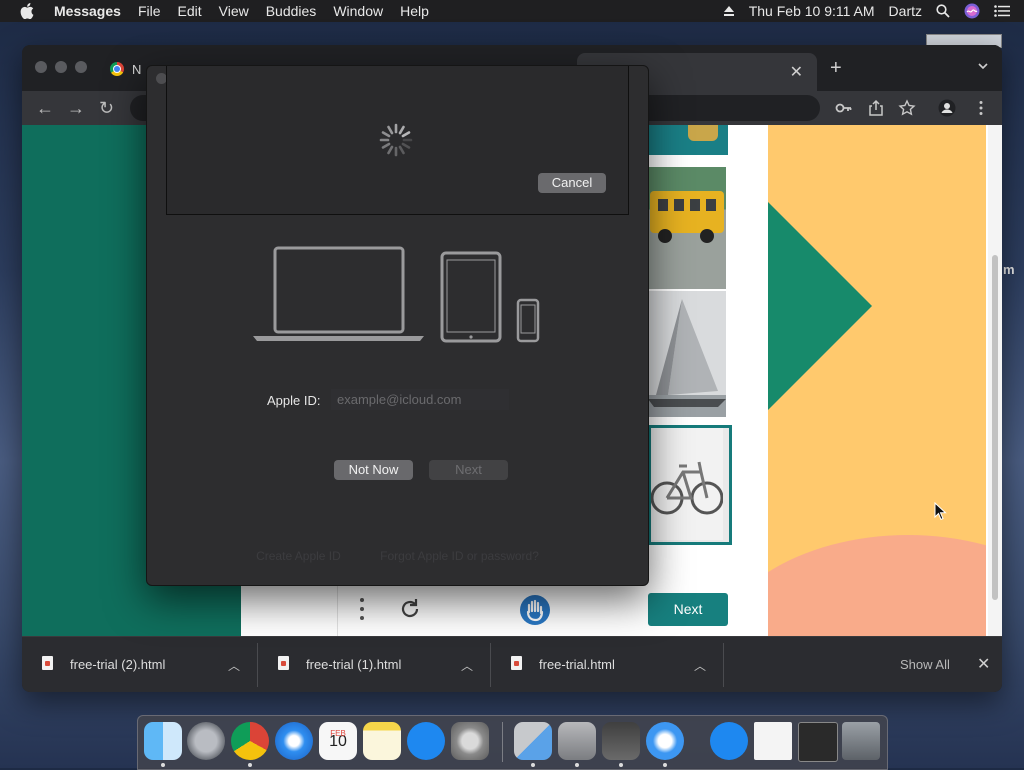  What do you see at coordinates (947, 108) in the screenshot?
I see `profile-avatar-icon` at bounding box center [947, 108].